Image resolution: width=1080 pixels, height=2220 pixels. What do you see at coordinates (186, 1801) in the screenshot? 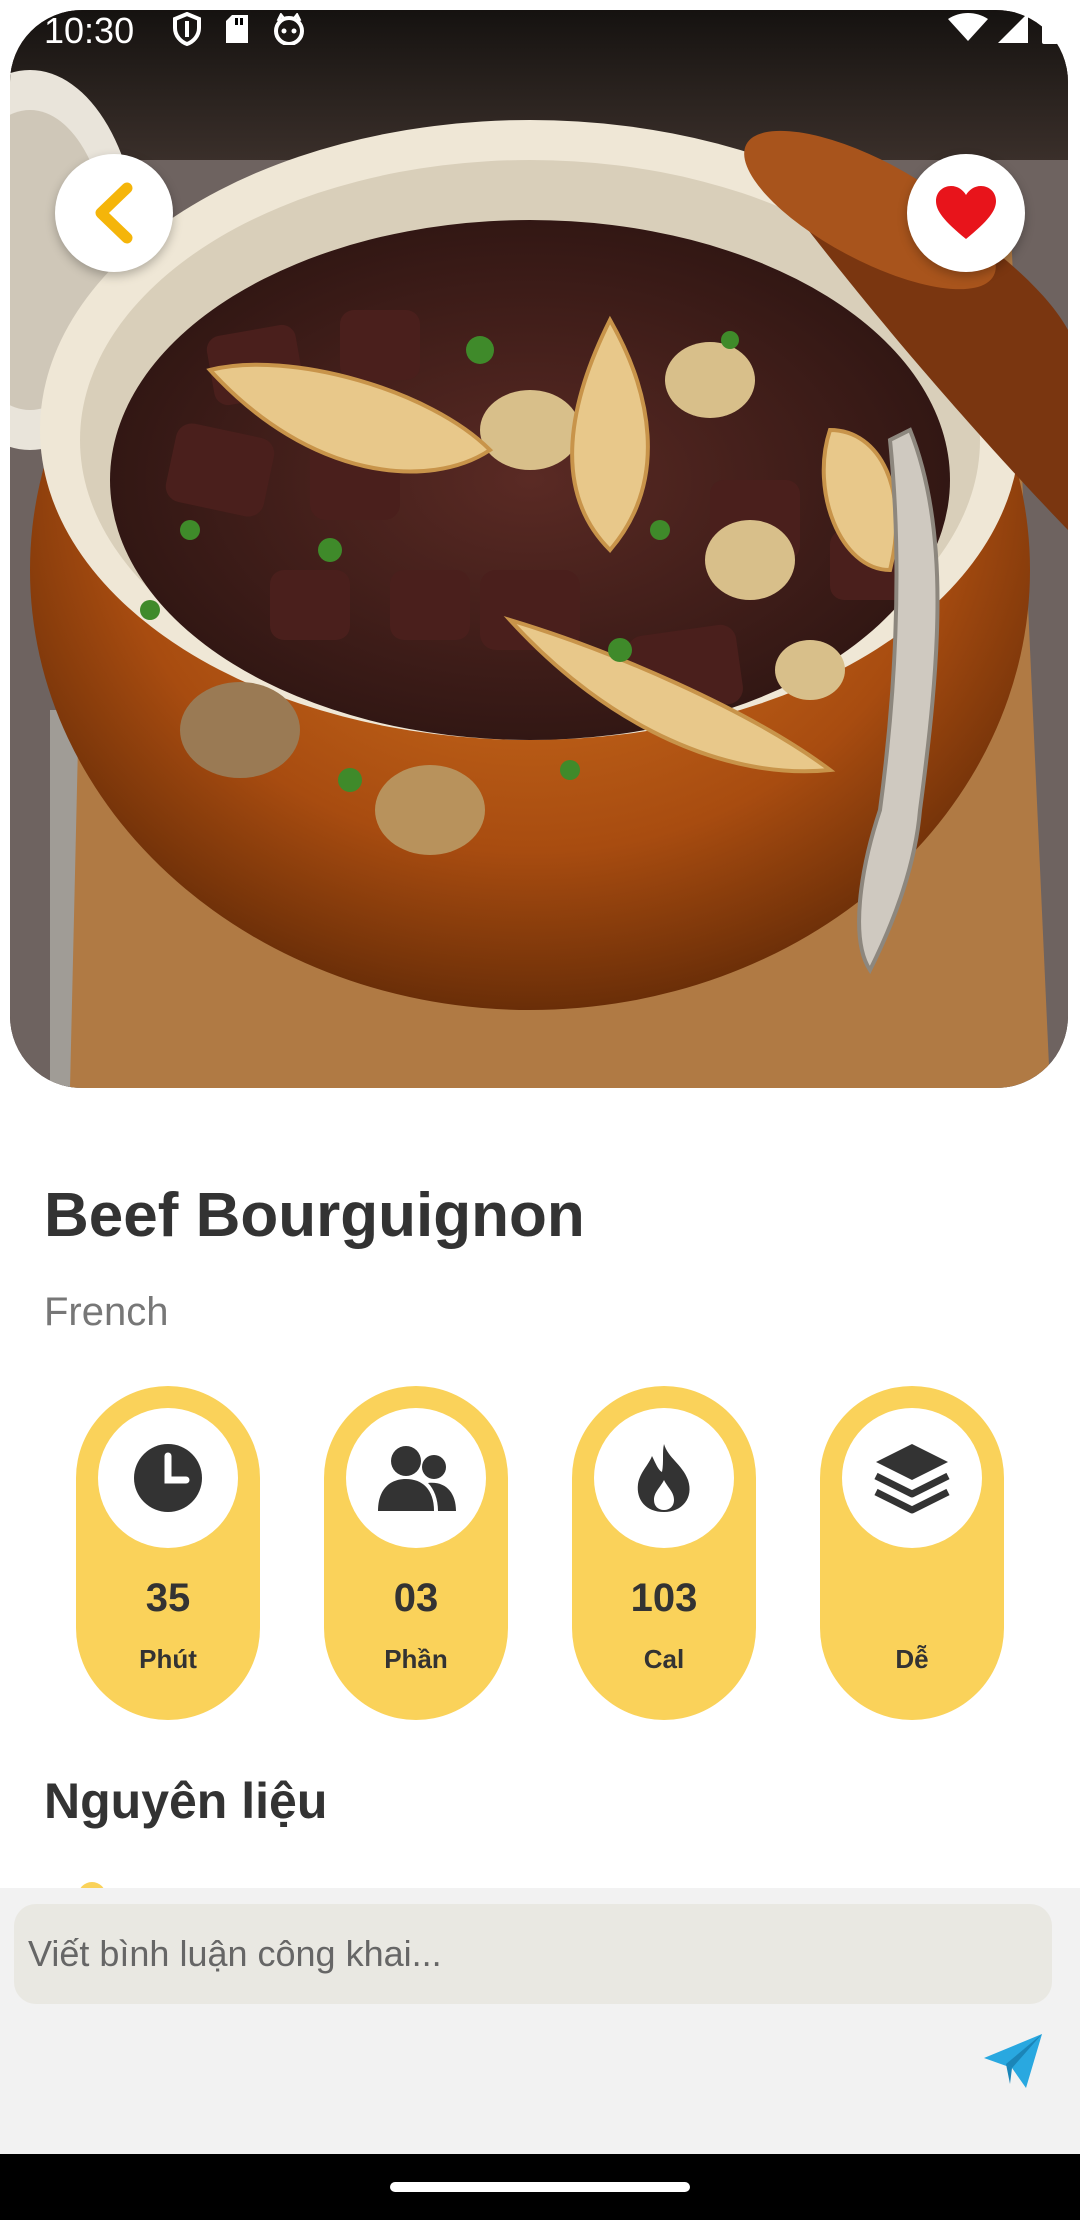
I see `ingredients-heading: Nguyên liệu` at bounding box center [186, 1801].